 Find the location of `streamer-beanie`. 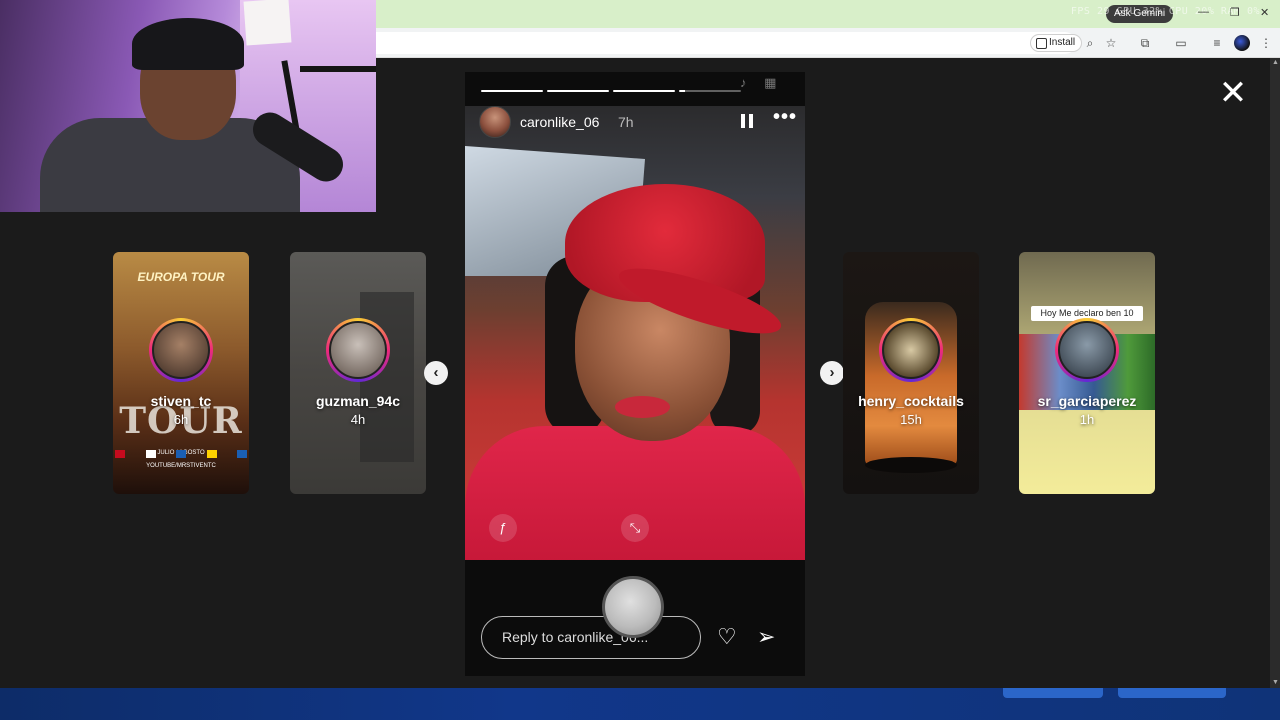

streamer-beanie is located at coordinates (188, 44).